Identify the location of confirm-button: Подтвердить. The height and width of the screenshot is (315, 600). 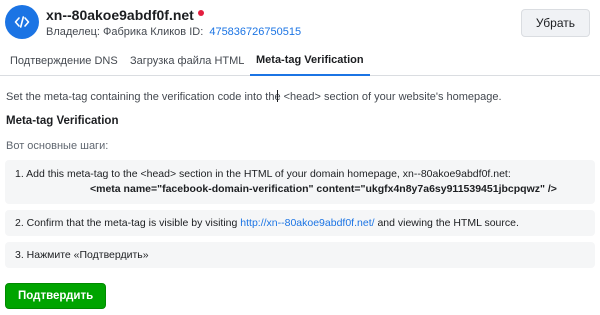
(56, 296).